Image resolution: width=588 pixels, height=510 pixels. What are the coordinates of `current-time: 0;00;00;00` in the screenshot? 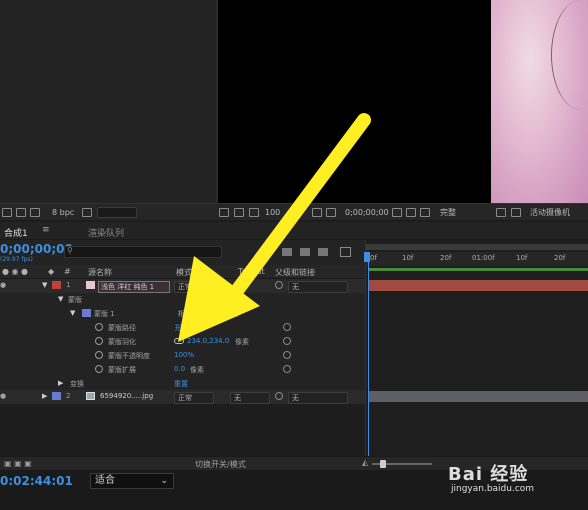 It's located at (36, 249).